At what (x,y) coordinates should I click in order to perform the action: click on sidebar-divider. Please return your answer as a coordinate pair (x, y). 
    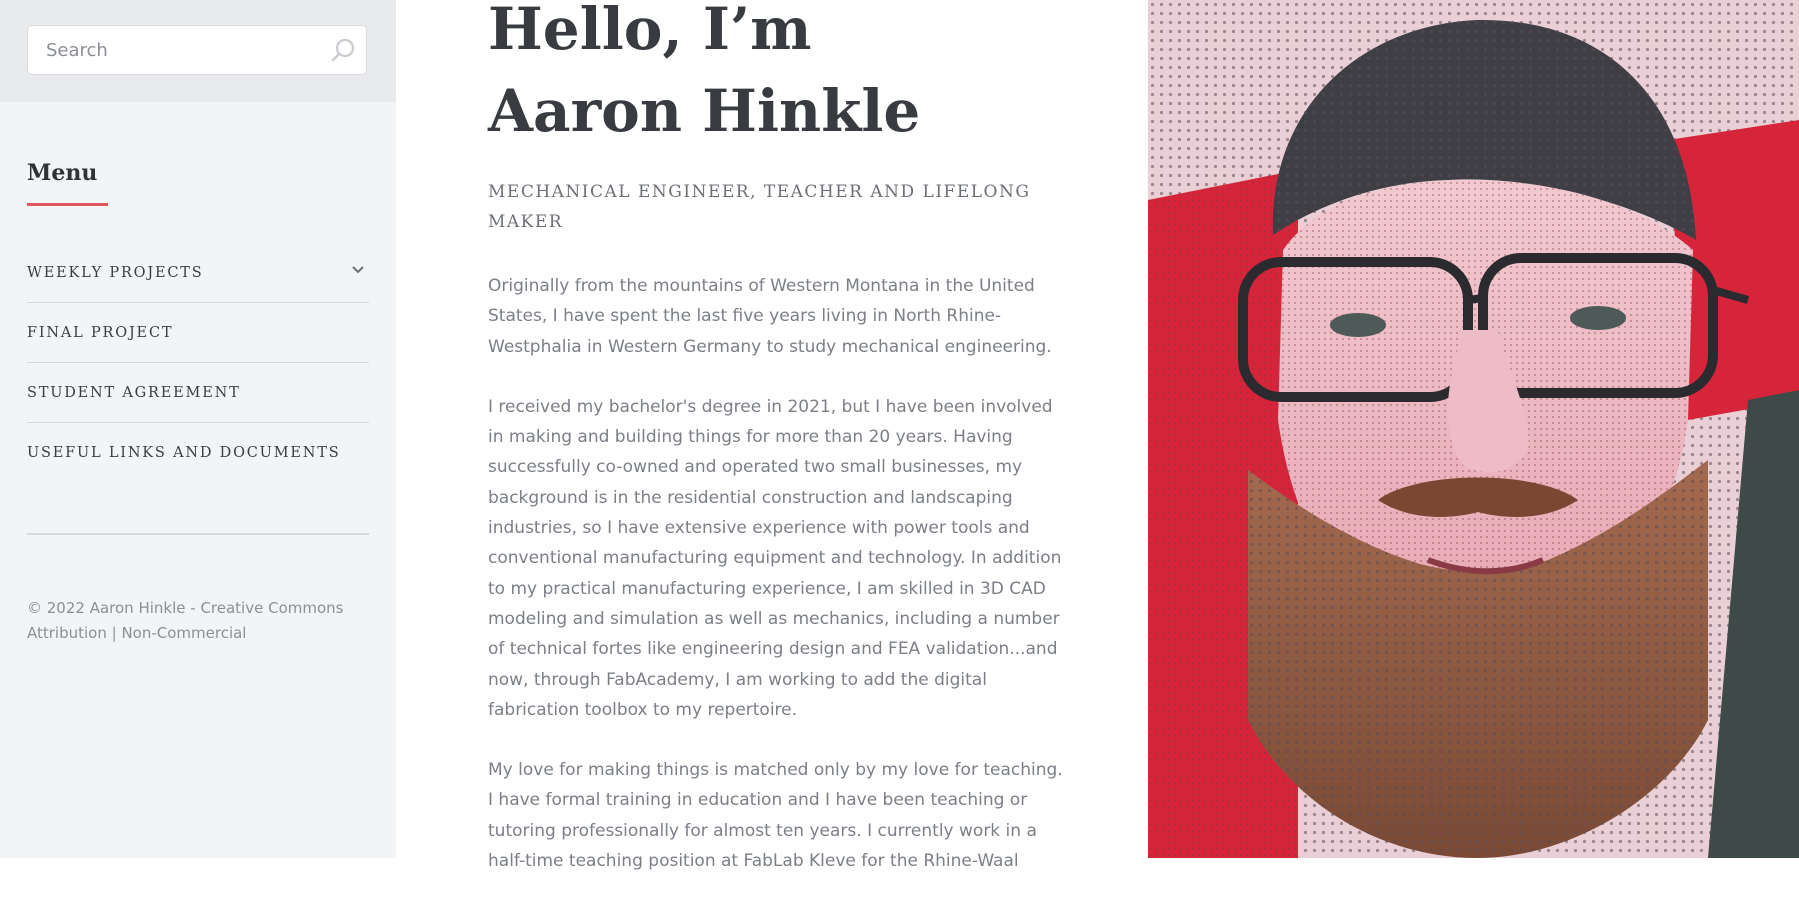
    Looking at the image, I should click on (198, 534).